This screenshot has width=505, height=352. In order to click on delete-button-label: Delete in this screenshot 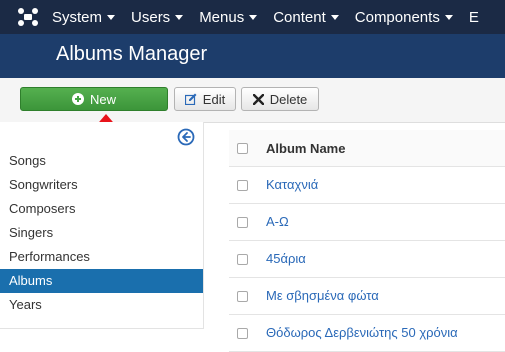, I will do `click(288, 99)`.